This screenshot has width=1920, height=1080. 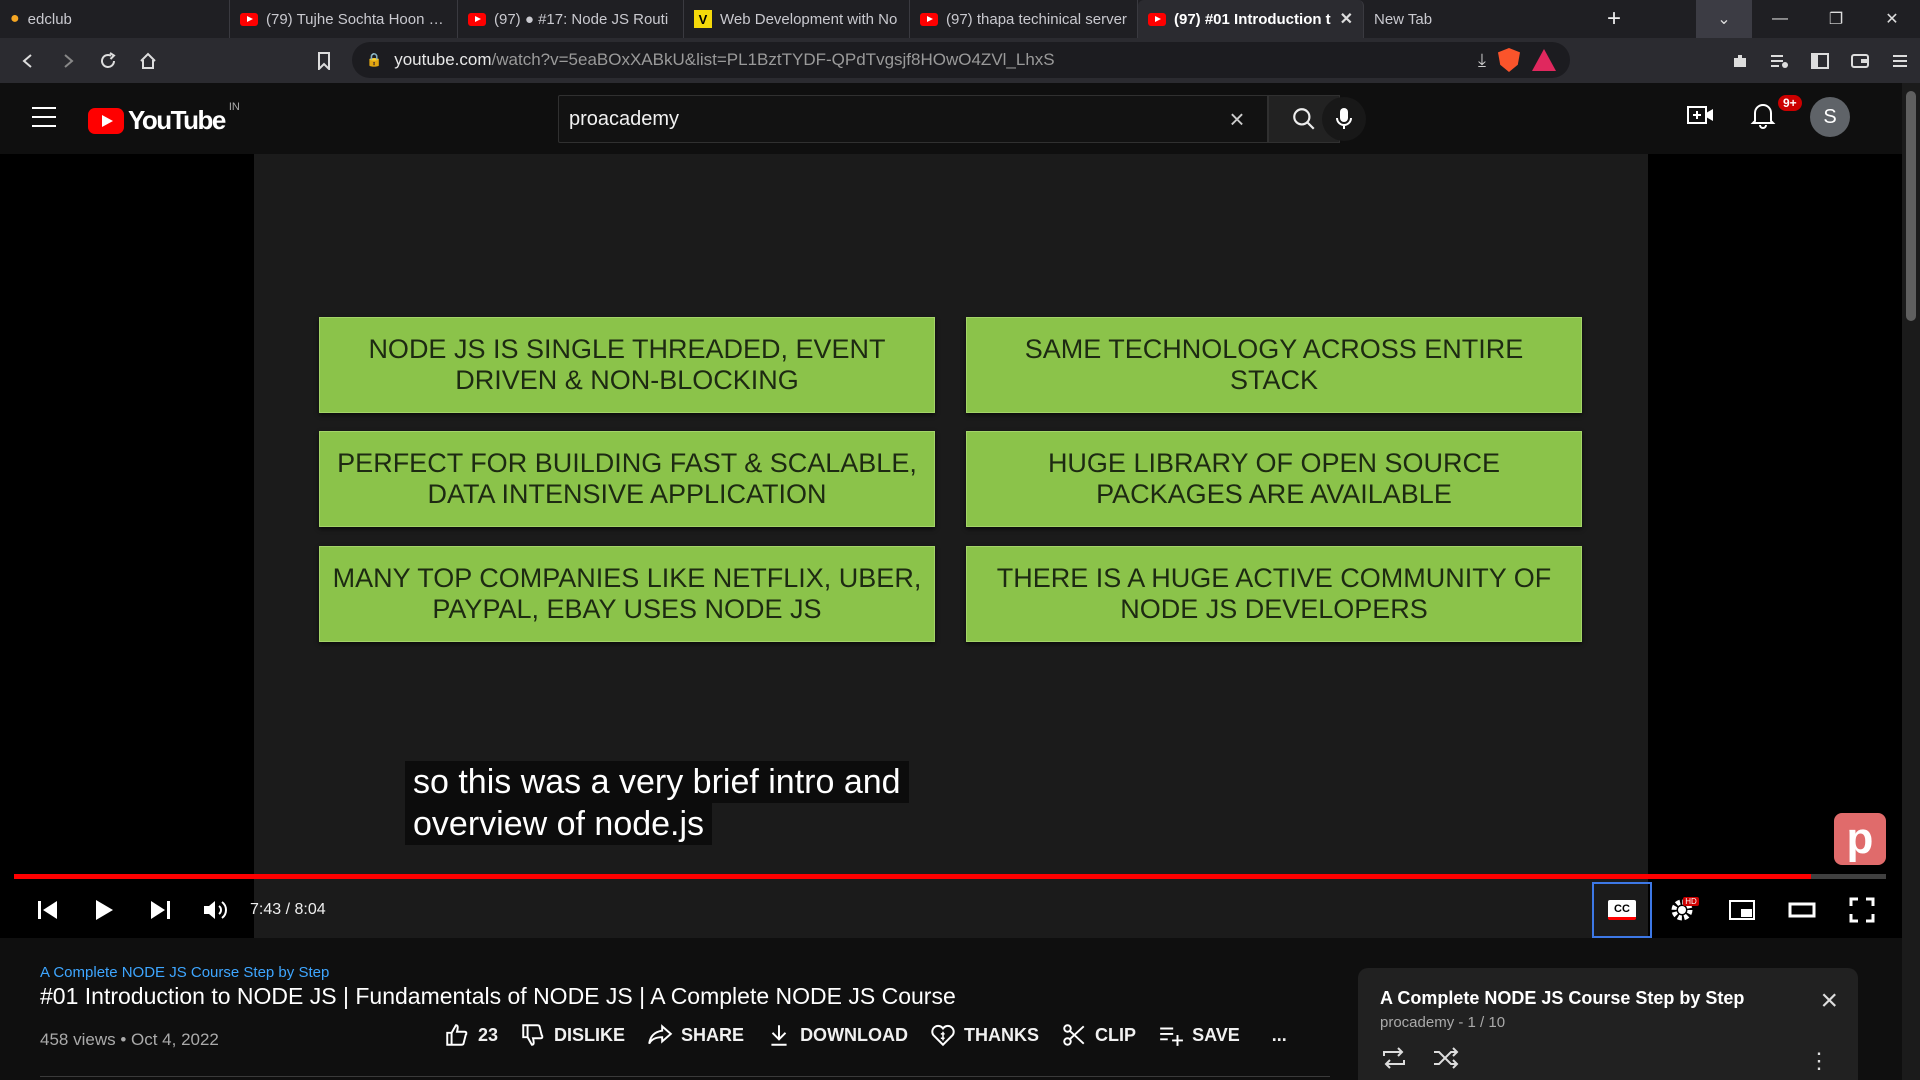 What do you see at coordinates (984, 1035) in the screenshot?
I see `thanks-button: THANKS` at bounding box center [984, 1035].